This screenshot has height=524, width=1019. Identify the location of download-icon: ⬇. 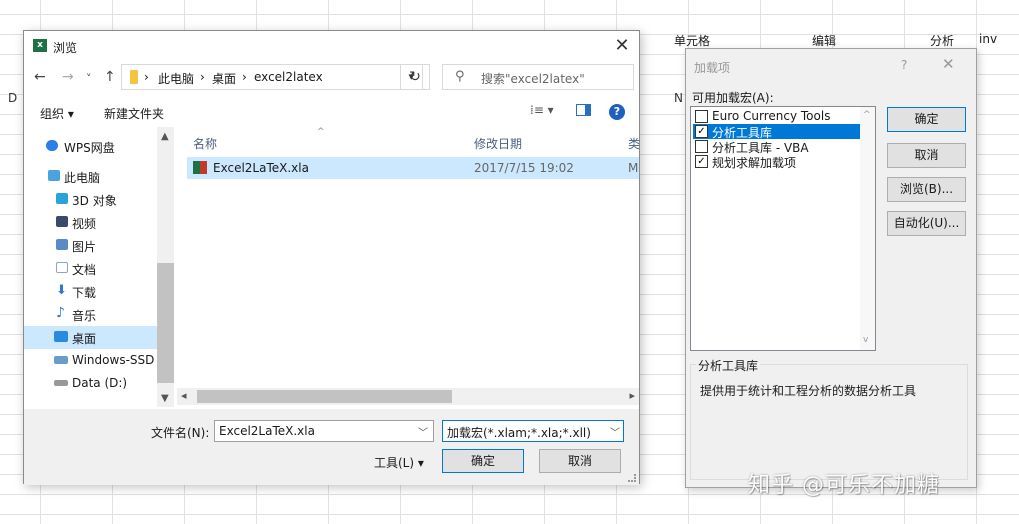
(61, 290).